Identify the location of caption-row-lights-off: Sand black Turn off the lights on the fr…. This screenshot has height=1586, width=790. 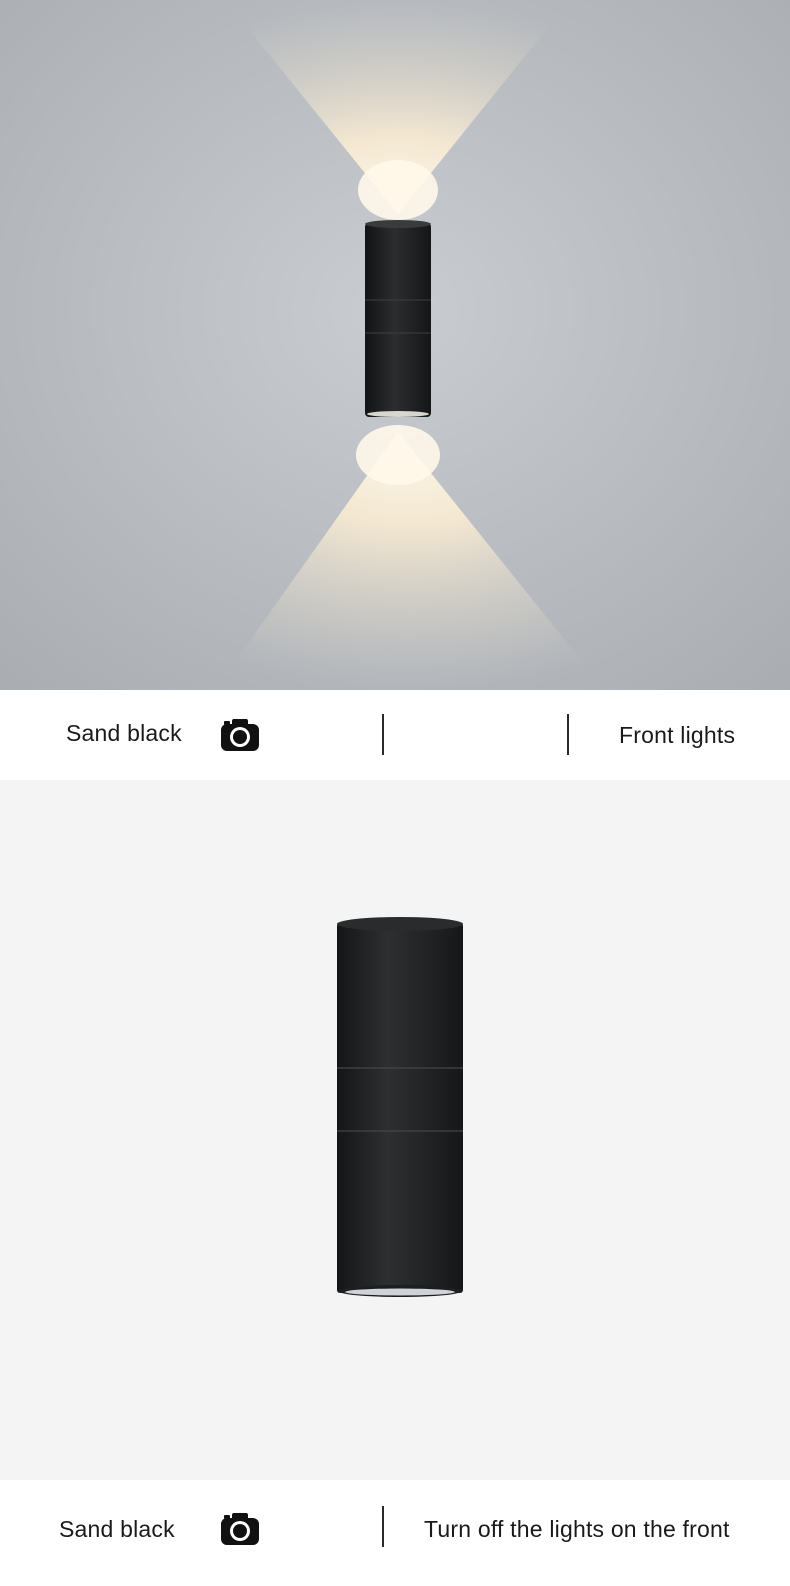
(395, 1533).